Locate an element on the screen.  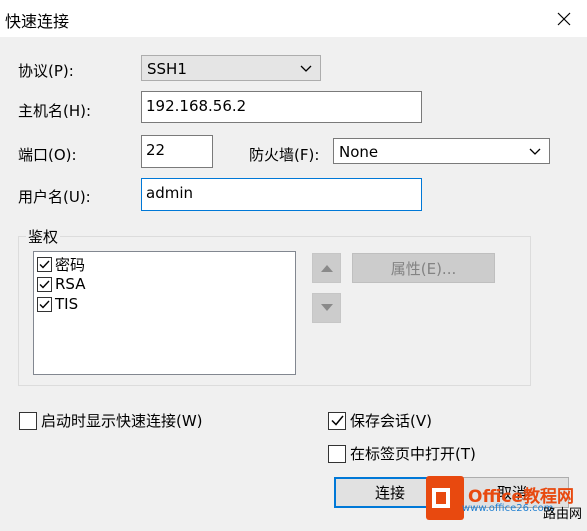
port-input: 22 is located at coordinates (177, 151).